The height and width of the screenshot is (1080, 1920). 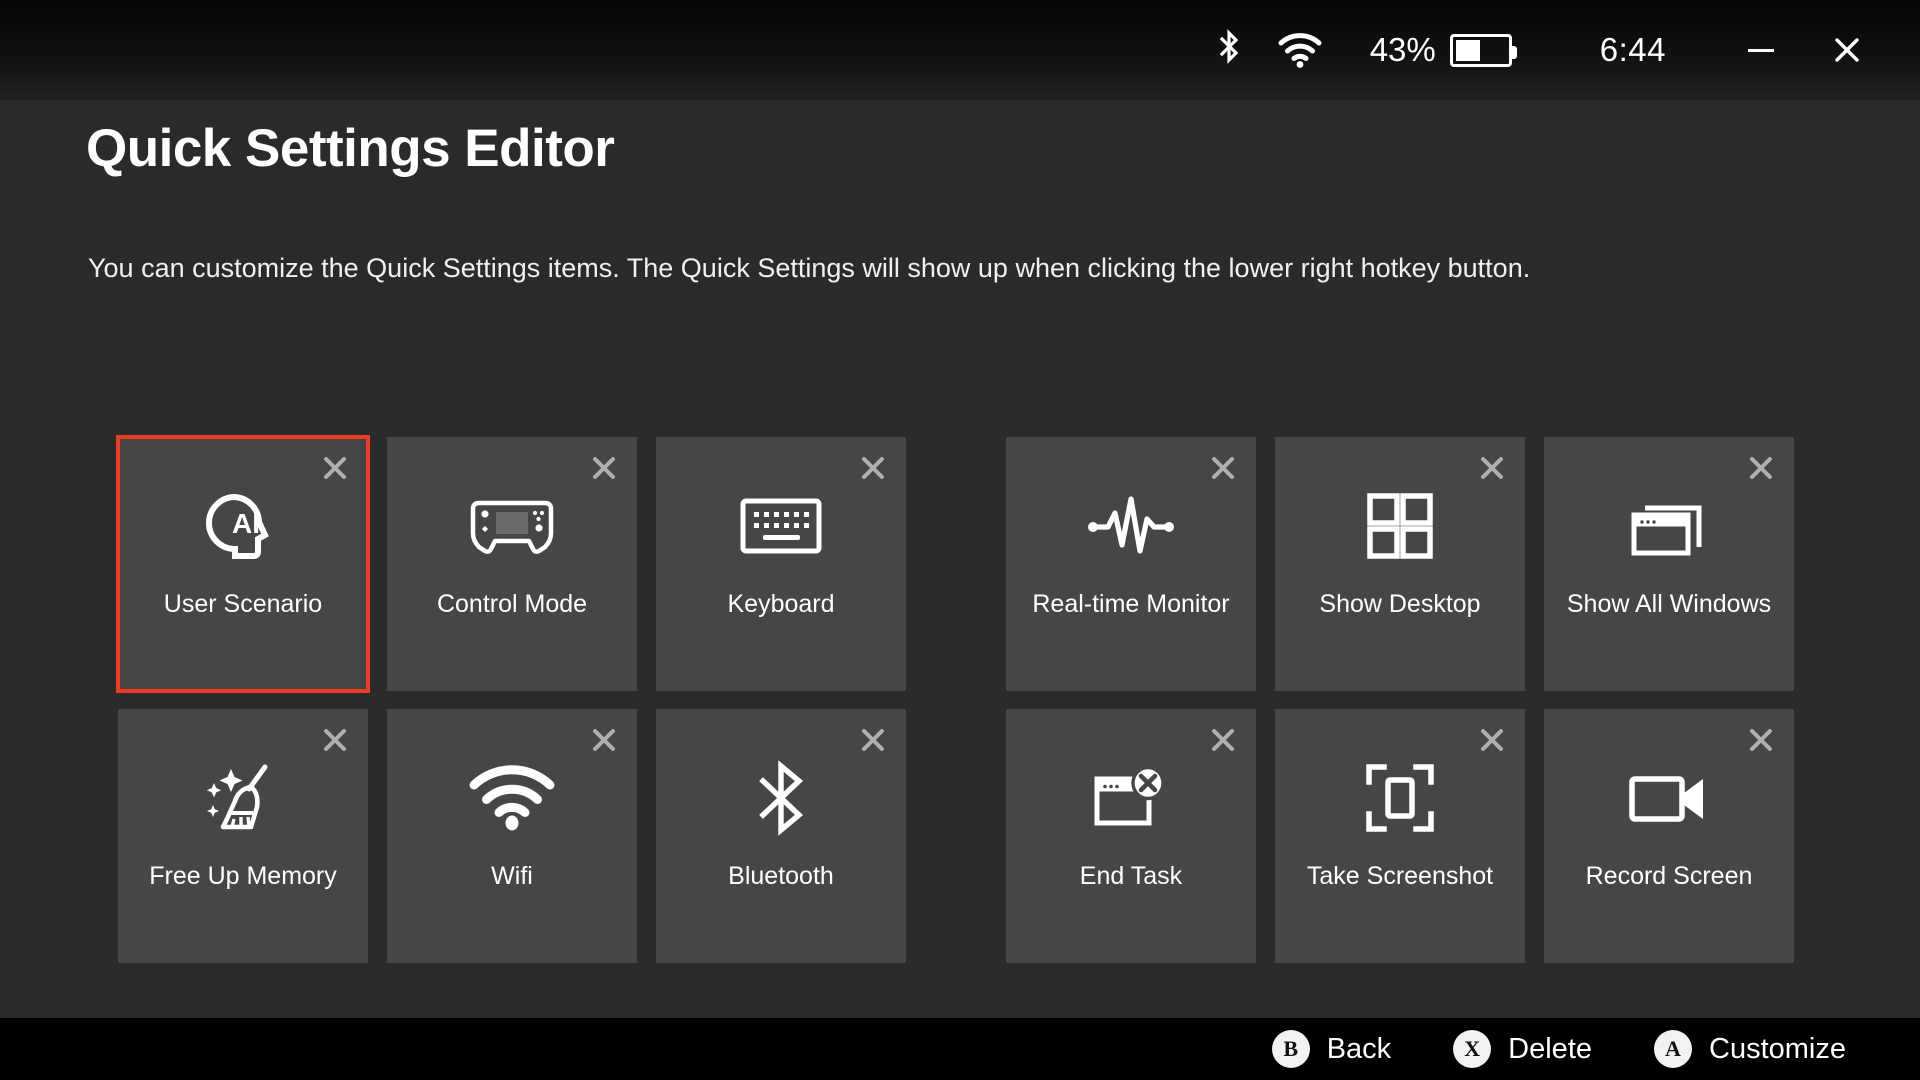 What do you see at coordinates (1669, 836) in the screenshot?
I see `tile-record-screen: Record Screen` at bounding box center [1669, 836].